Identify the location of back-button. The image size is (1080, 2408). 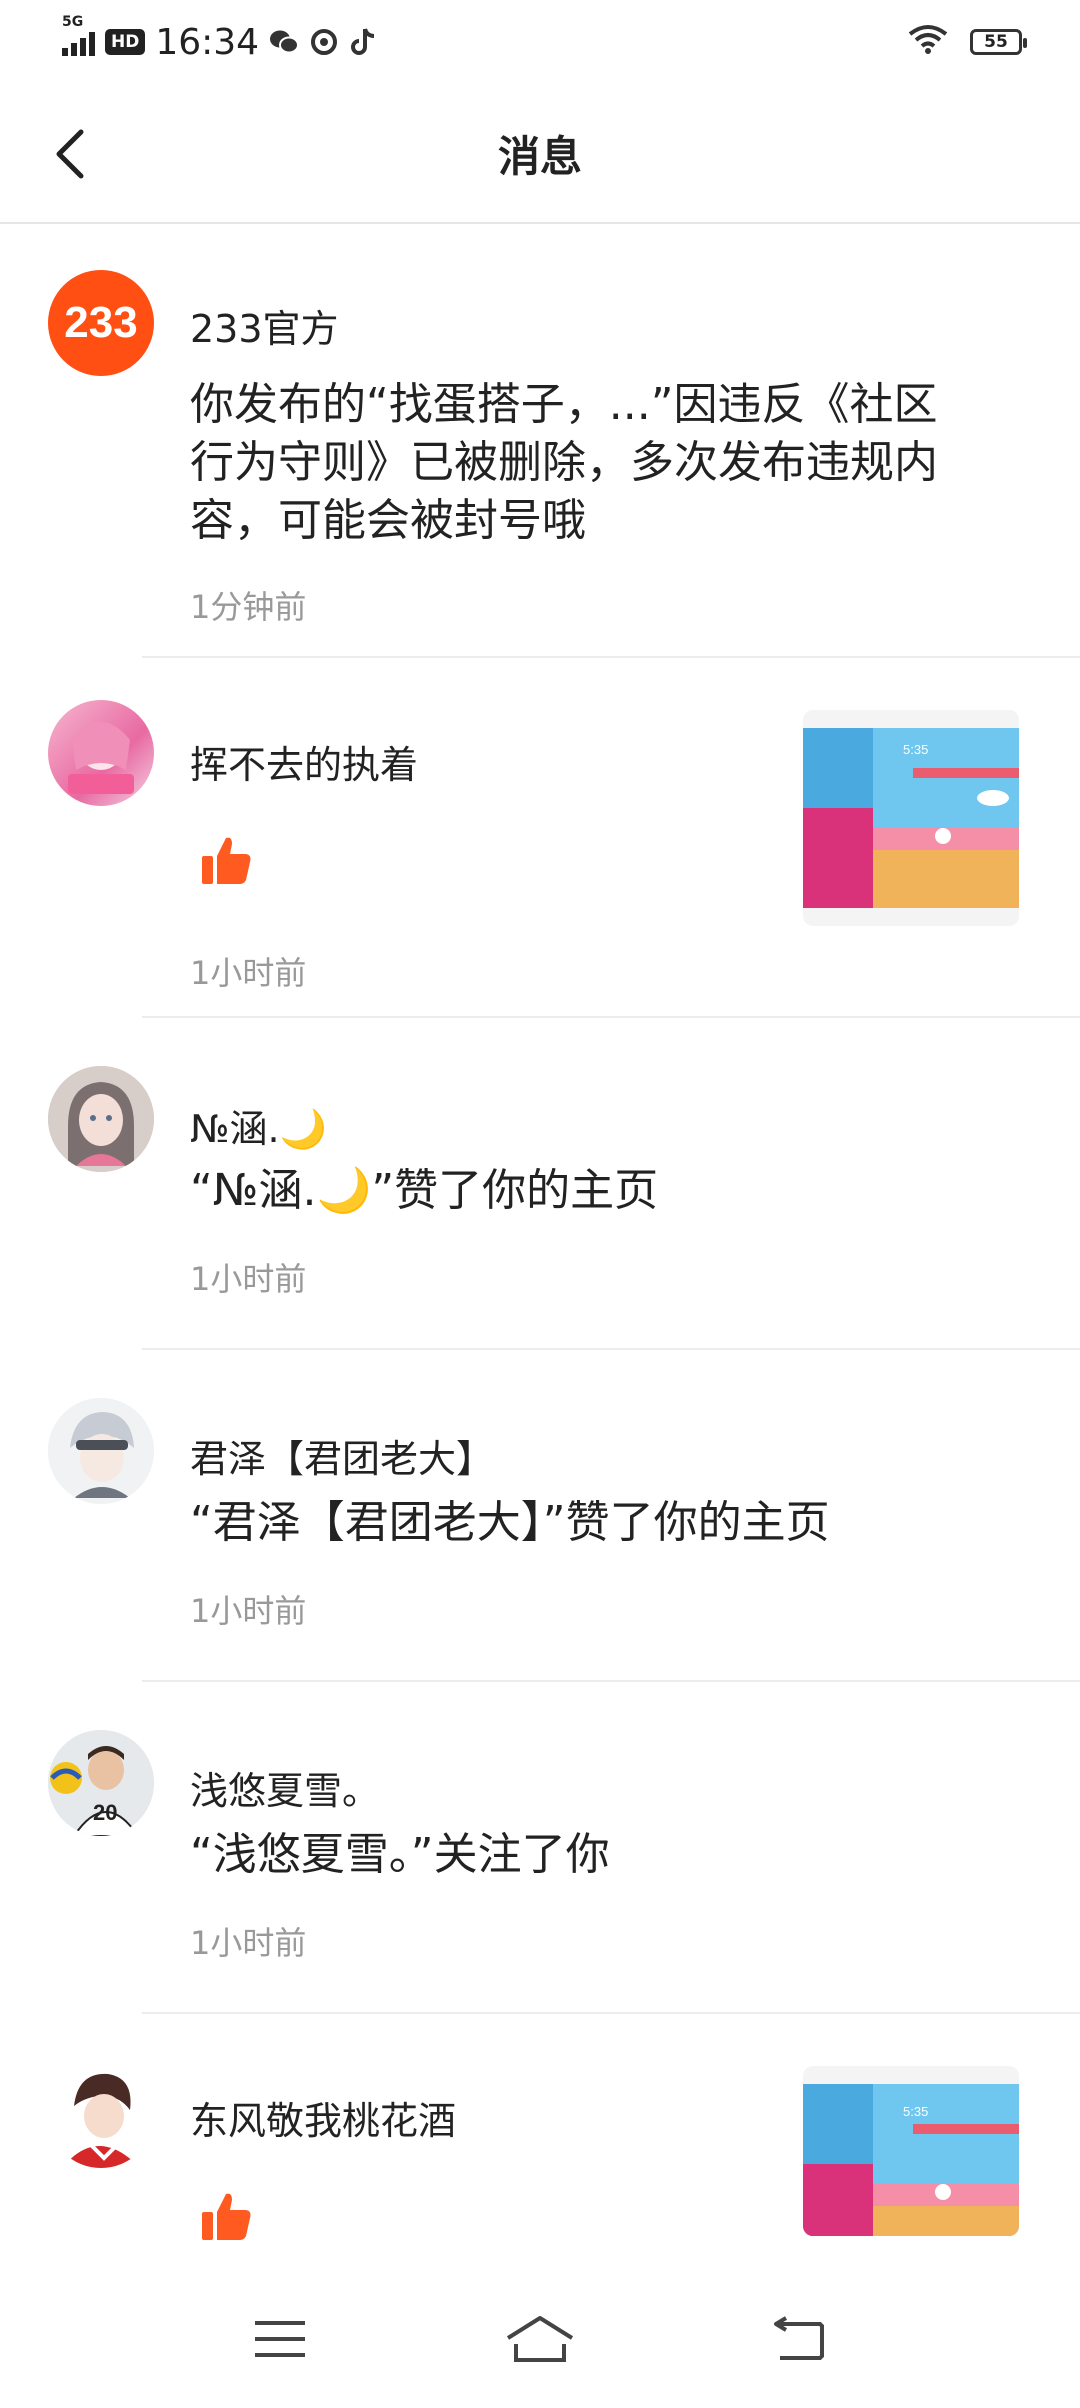
(70, 154).